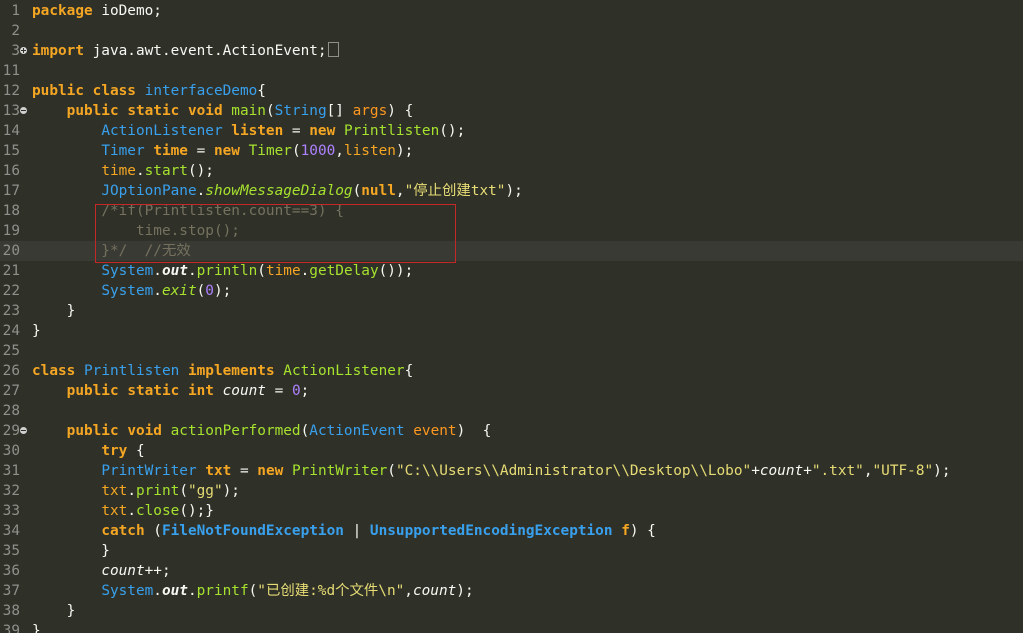 The width and height of the screenshot is (1023, 633). What do you see at coordinates (201, 91) in the screenshot?
I see `code-token: interfaceDemo` at bounding box center [201, 91].